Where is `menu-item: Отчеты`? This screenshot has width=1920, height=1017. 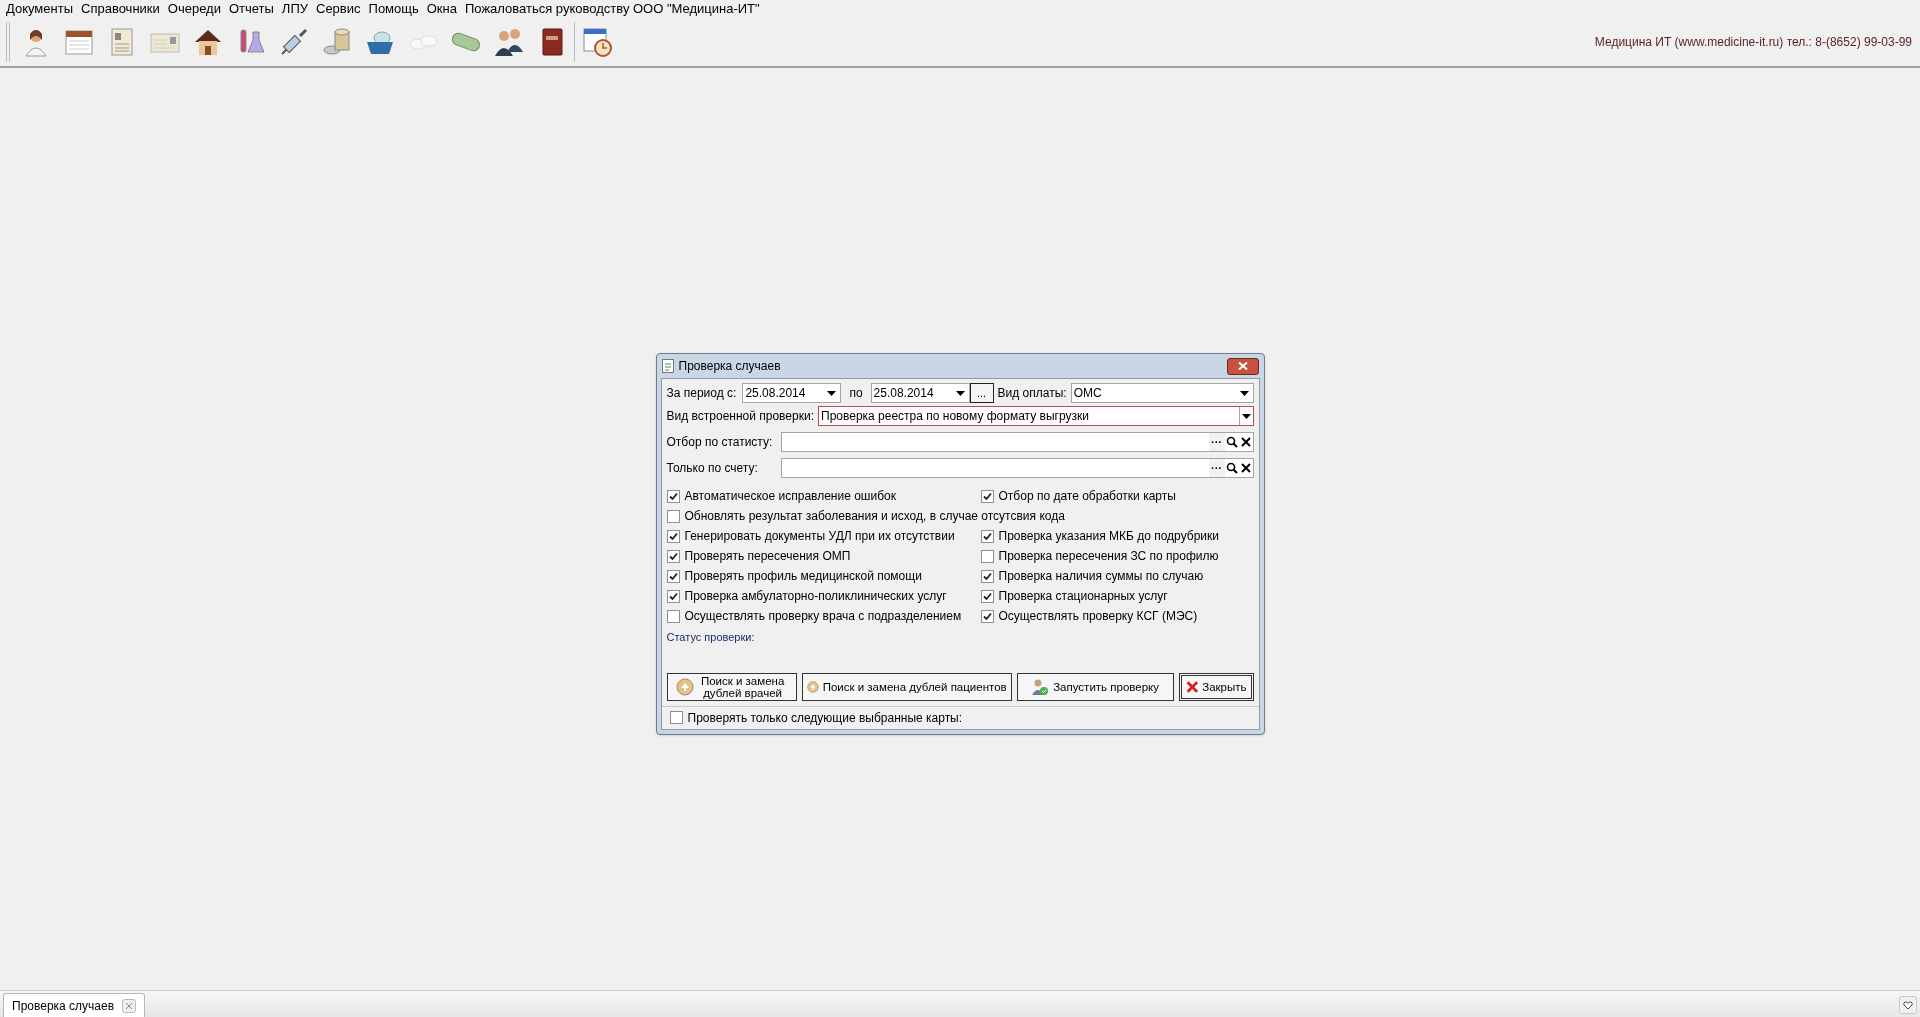
menu-item: Отчеты is located at coordinates (251, 8).